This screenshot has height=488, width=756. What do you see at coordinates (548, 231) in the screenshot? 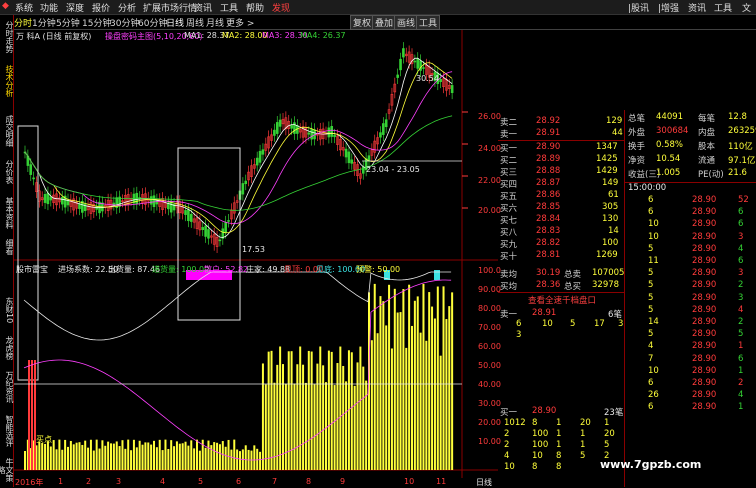
I see `bid-price: 28.83` at bounding box center [548, 231].